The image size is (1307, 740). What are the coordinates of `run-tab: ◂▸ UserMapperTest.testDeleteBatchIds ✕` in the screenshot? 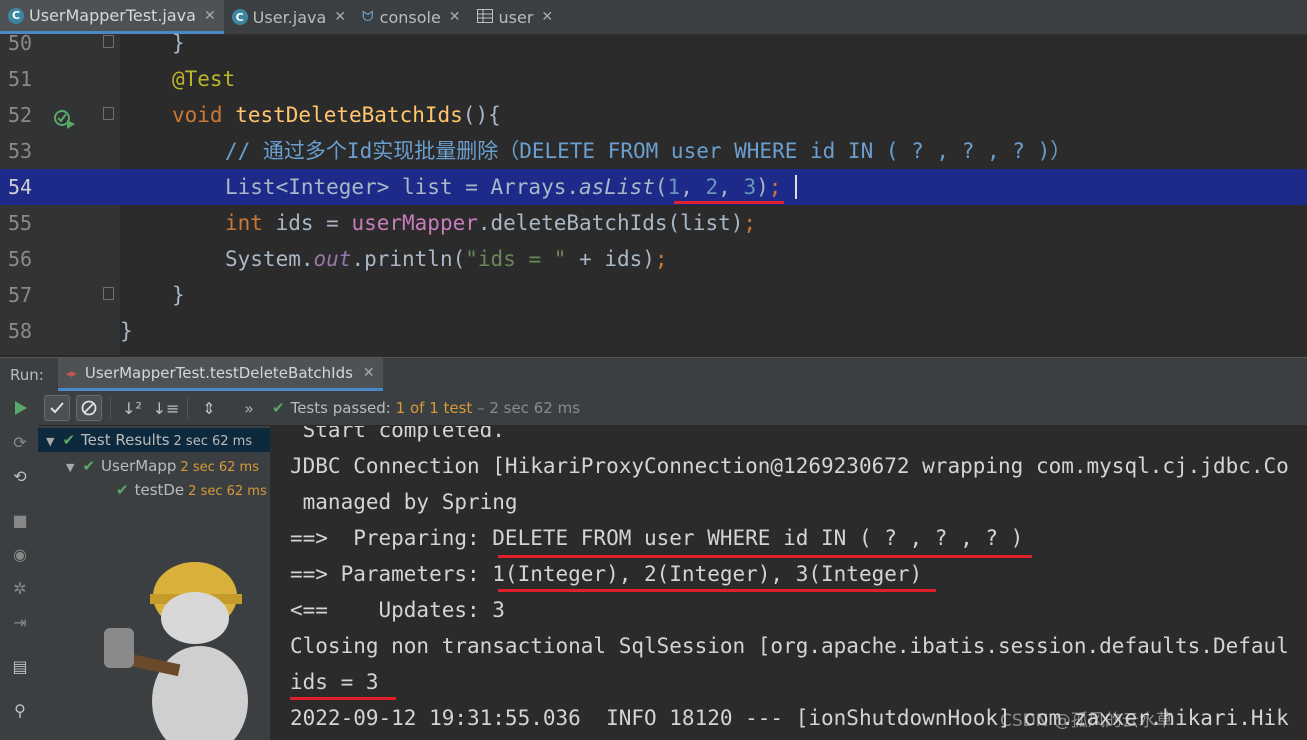 It's located at (220, 374).